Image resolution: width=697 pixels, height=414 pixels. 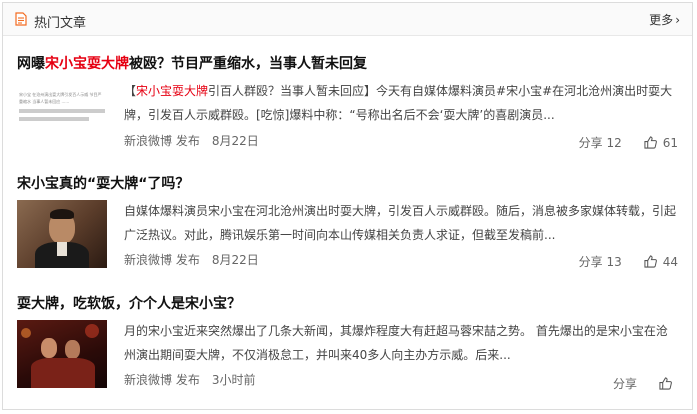 What do you see at coordinates (233, 380) in the screenshot?
I see `publish-date: 3小时前` at bounding box center [233, 380].